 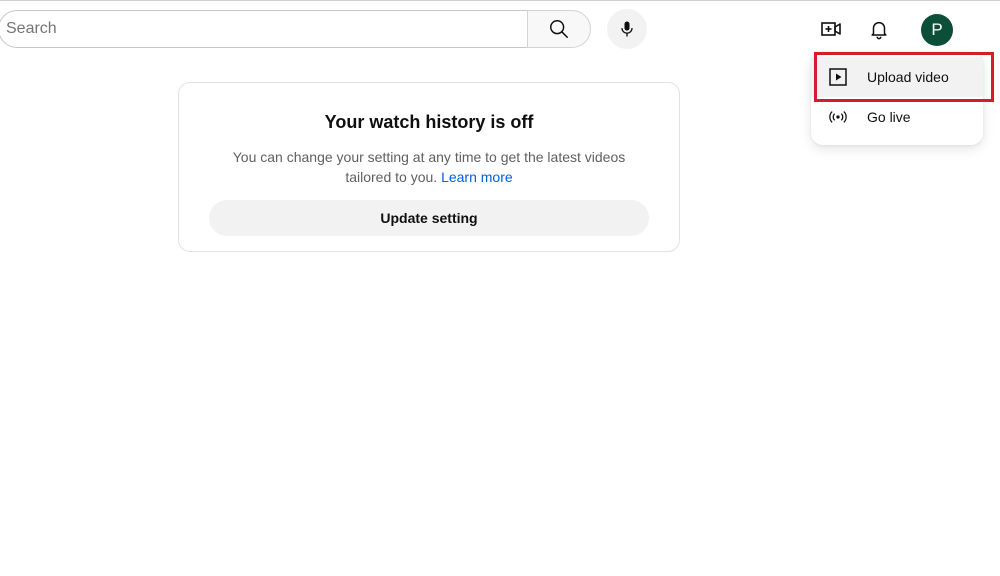 I want to click on notifications-button, so click(x=879, y=29).